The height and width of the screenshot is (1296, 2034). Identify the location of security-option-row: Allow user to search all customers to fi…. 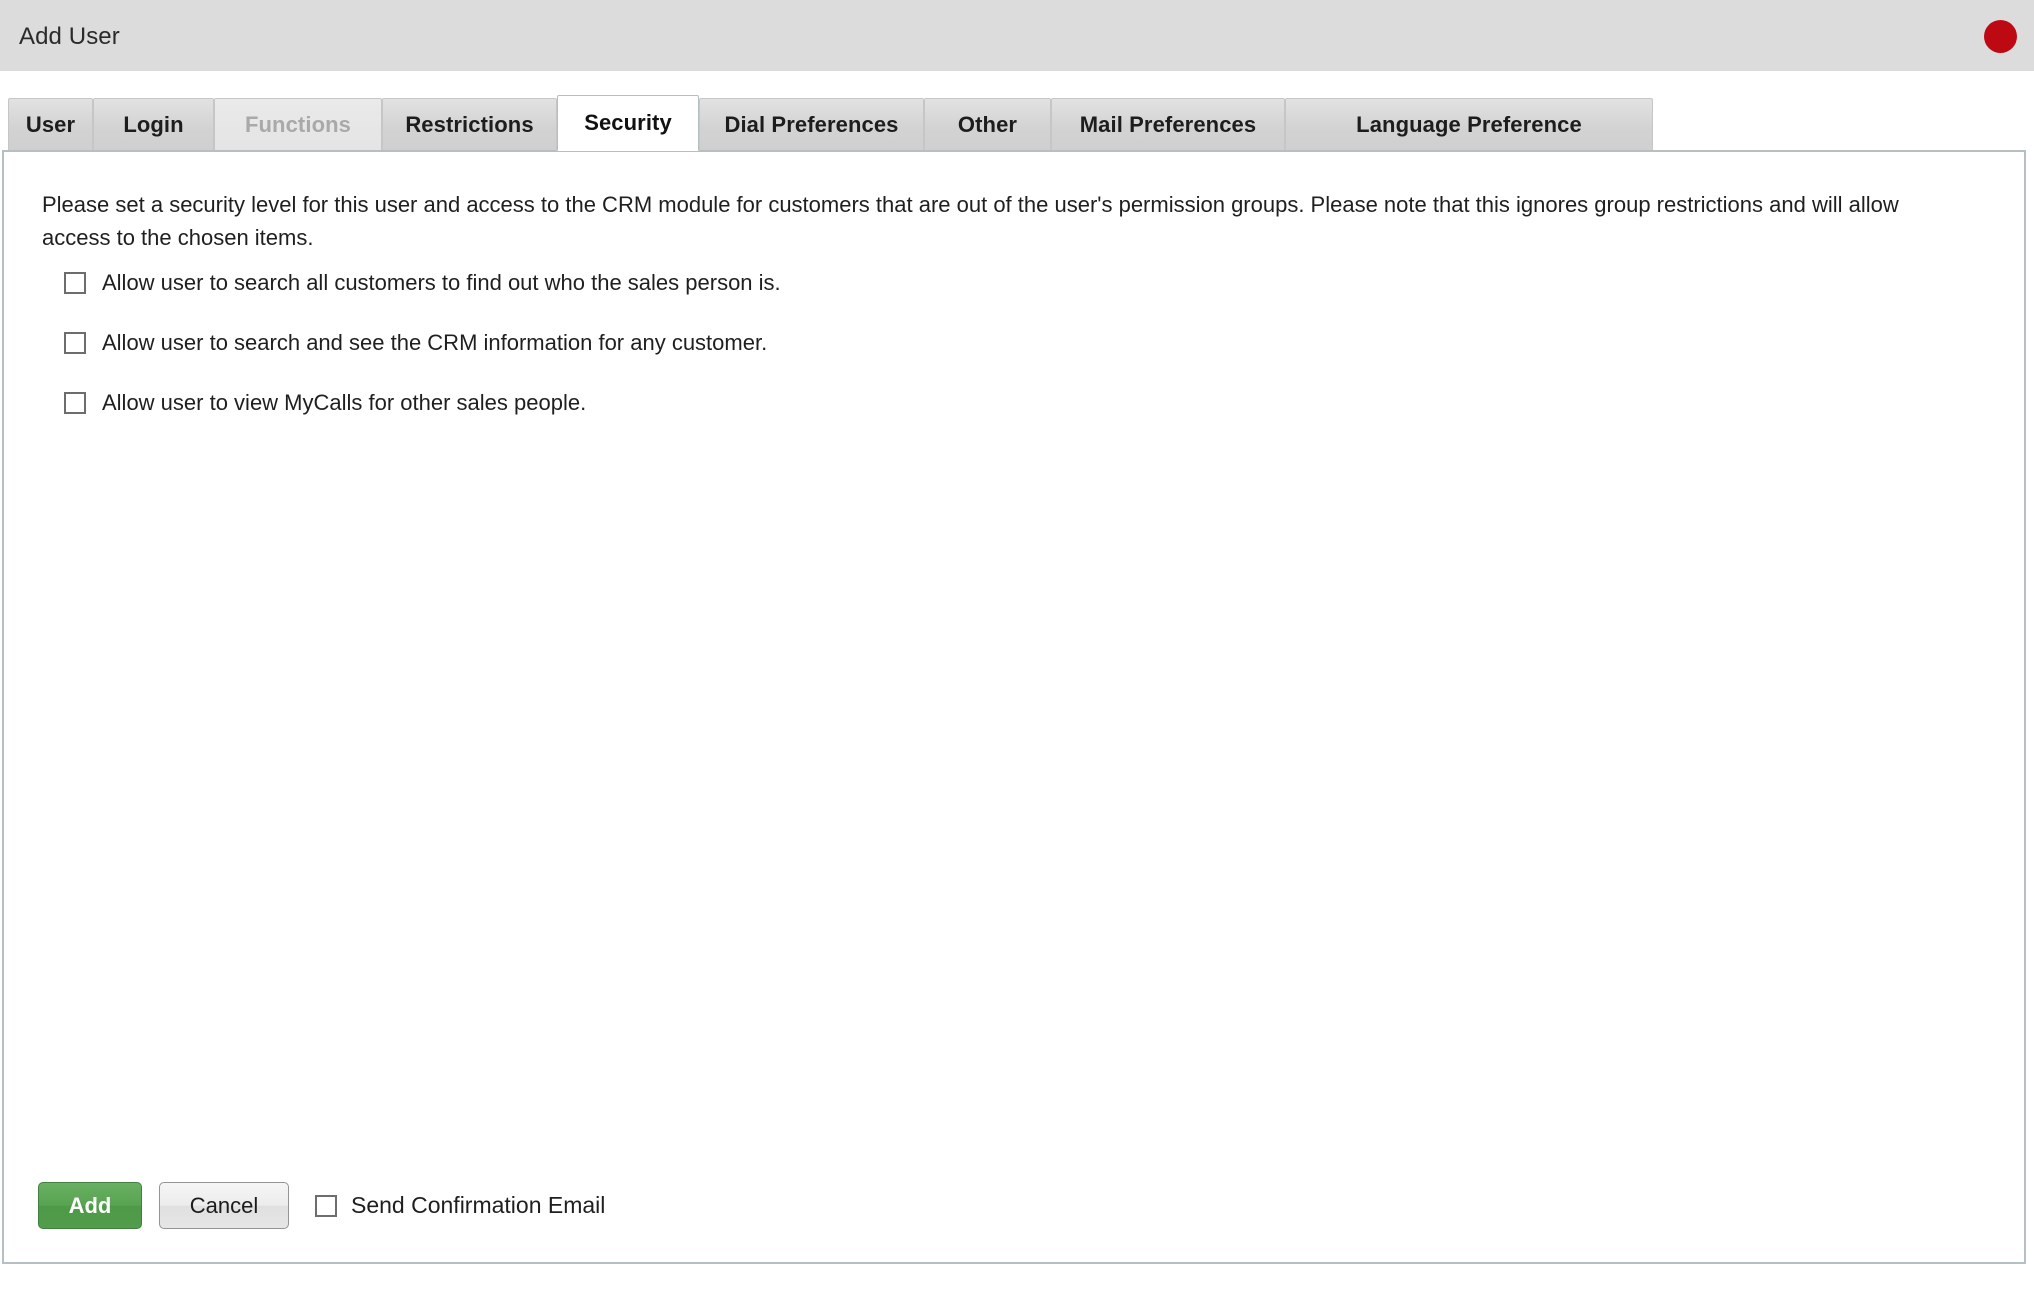
(422, 283).